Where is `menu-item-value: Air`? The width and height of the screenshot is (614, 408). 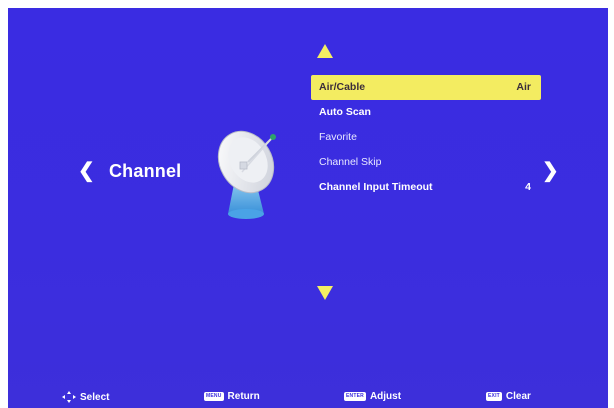 menu-item-value: Air is located at coordinates (523, 87).